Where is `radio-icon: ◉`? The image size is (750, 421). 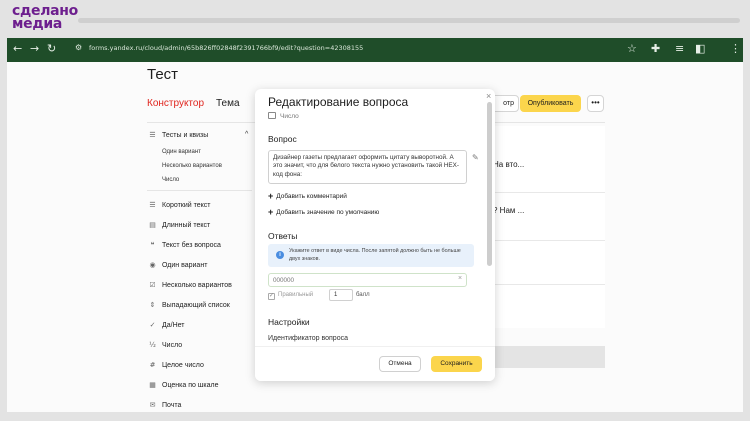
radio-icon: ◉ is located at coordinates (152, 265).